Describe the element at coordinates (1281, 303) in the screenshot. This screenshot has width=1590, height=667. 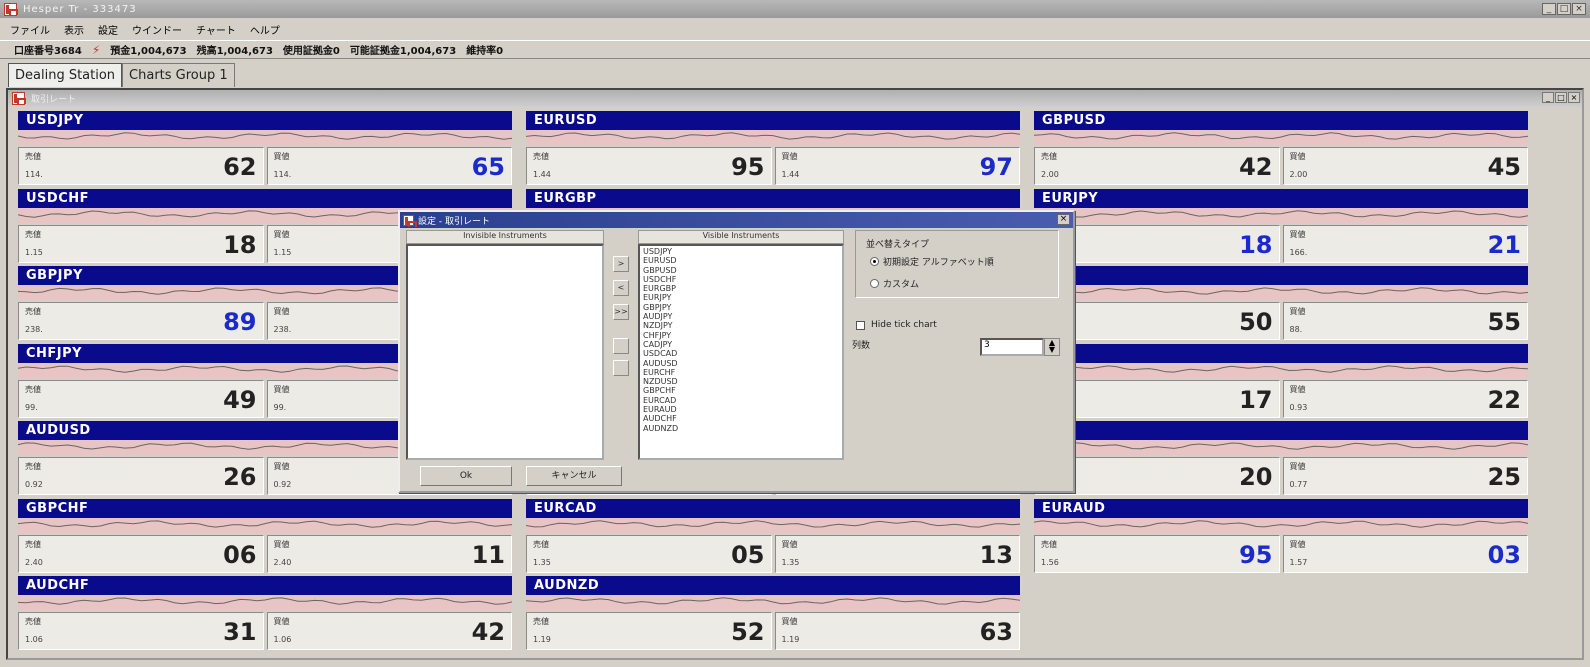
I see `rate-tile: JPY売値50買値88.55` at that location.